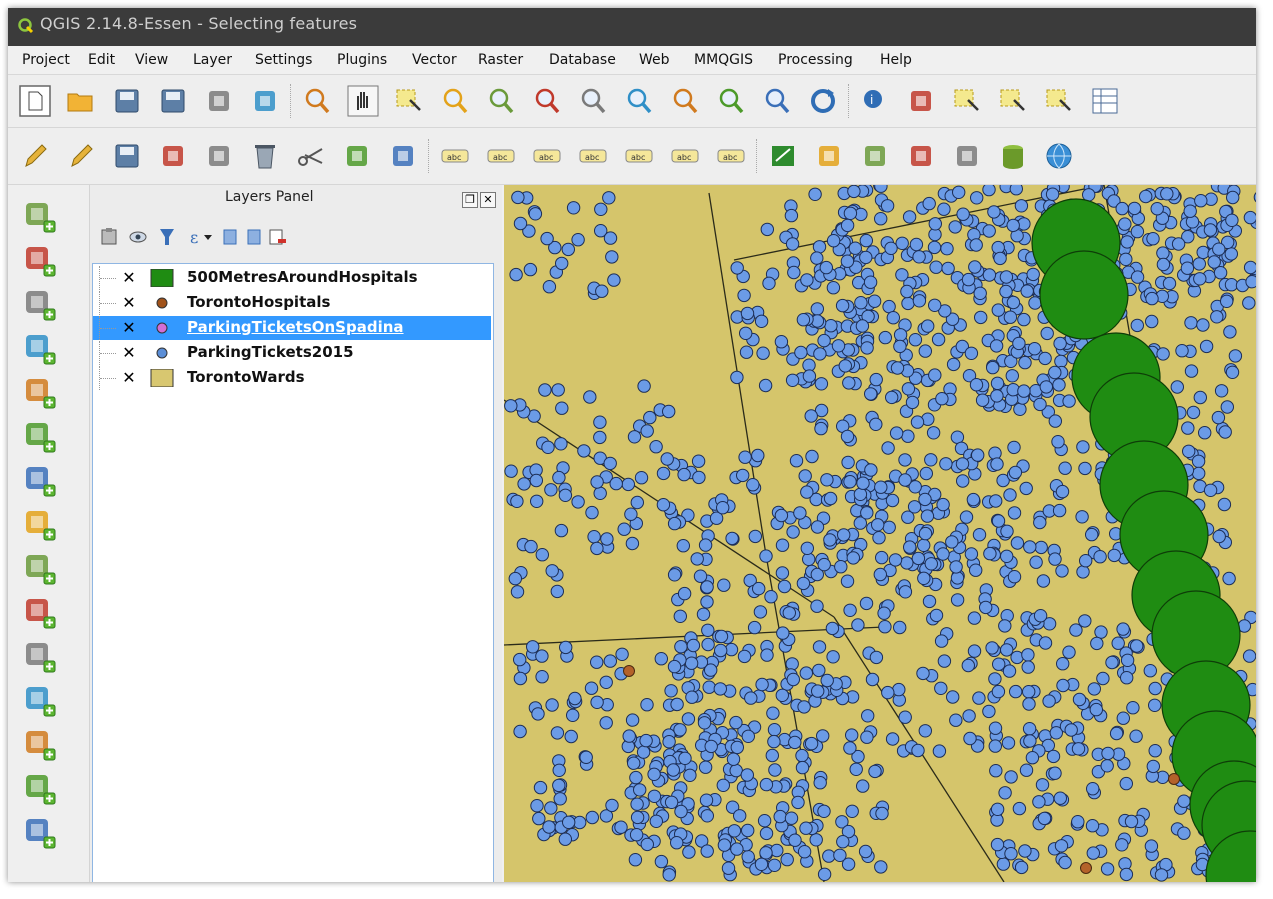 The image size is (1273, 899). Describe the element at coordinates (46, 60) in the screenshot. I see `menu-project: Project` at that location.